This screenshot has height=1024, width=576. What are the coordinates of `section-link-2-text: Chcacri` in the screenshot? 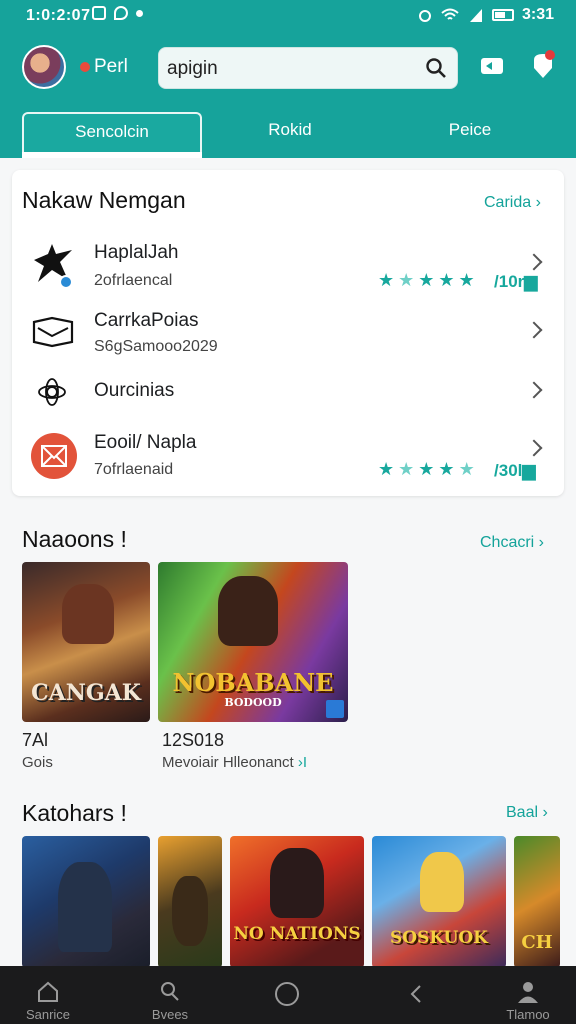 It's located at (507, 542).